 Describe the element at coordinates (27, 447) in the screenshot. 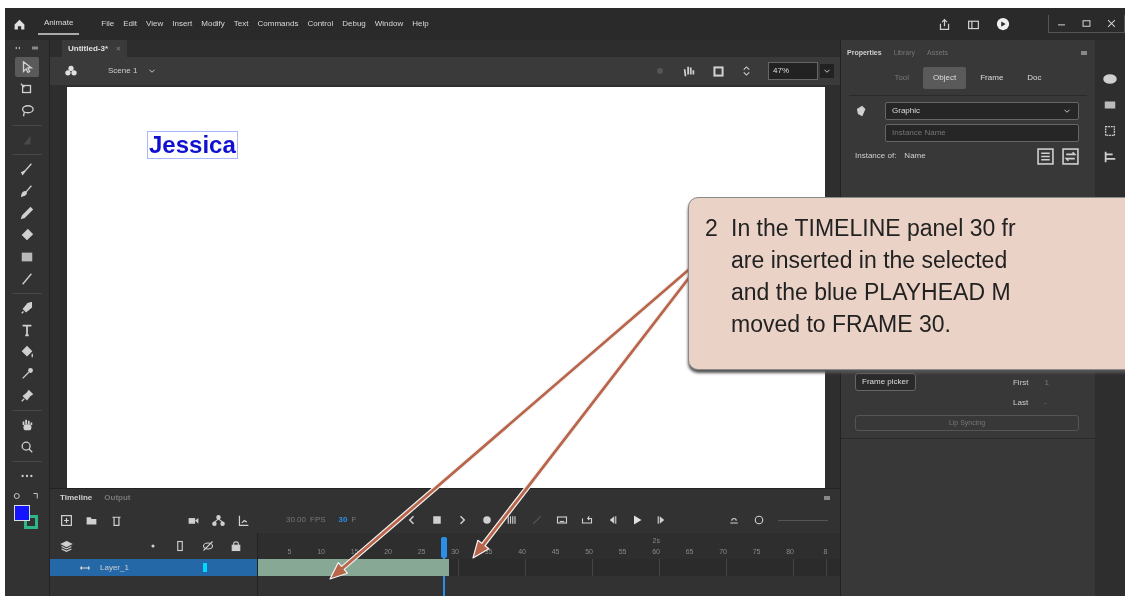

I see `zoom-icon` at that location.